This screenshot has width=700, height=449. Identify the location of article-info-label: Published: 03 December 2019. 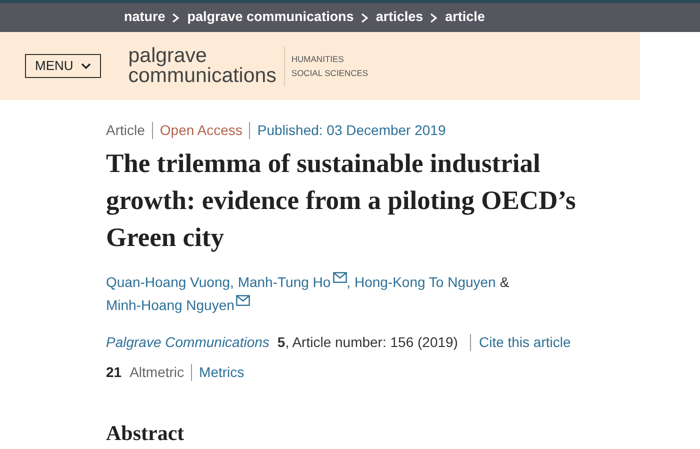
(351, 130).